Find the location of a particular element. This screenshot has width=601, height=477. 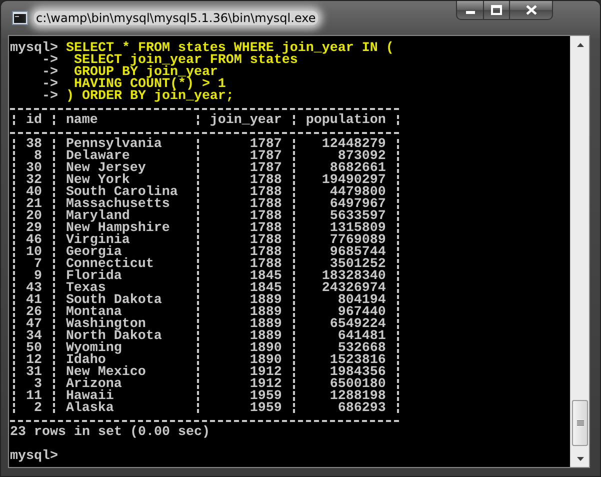

command-text: HAVING COUNT(*) > 1 is located at coordinates (149, 85).